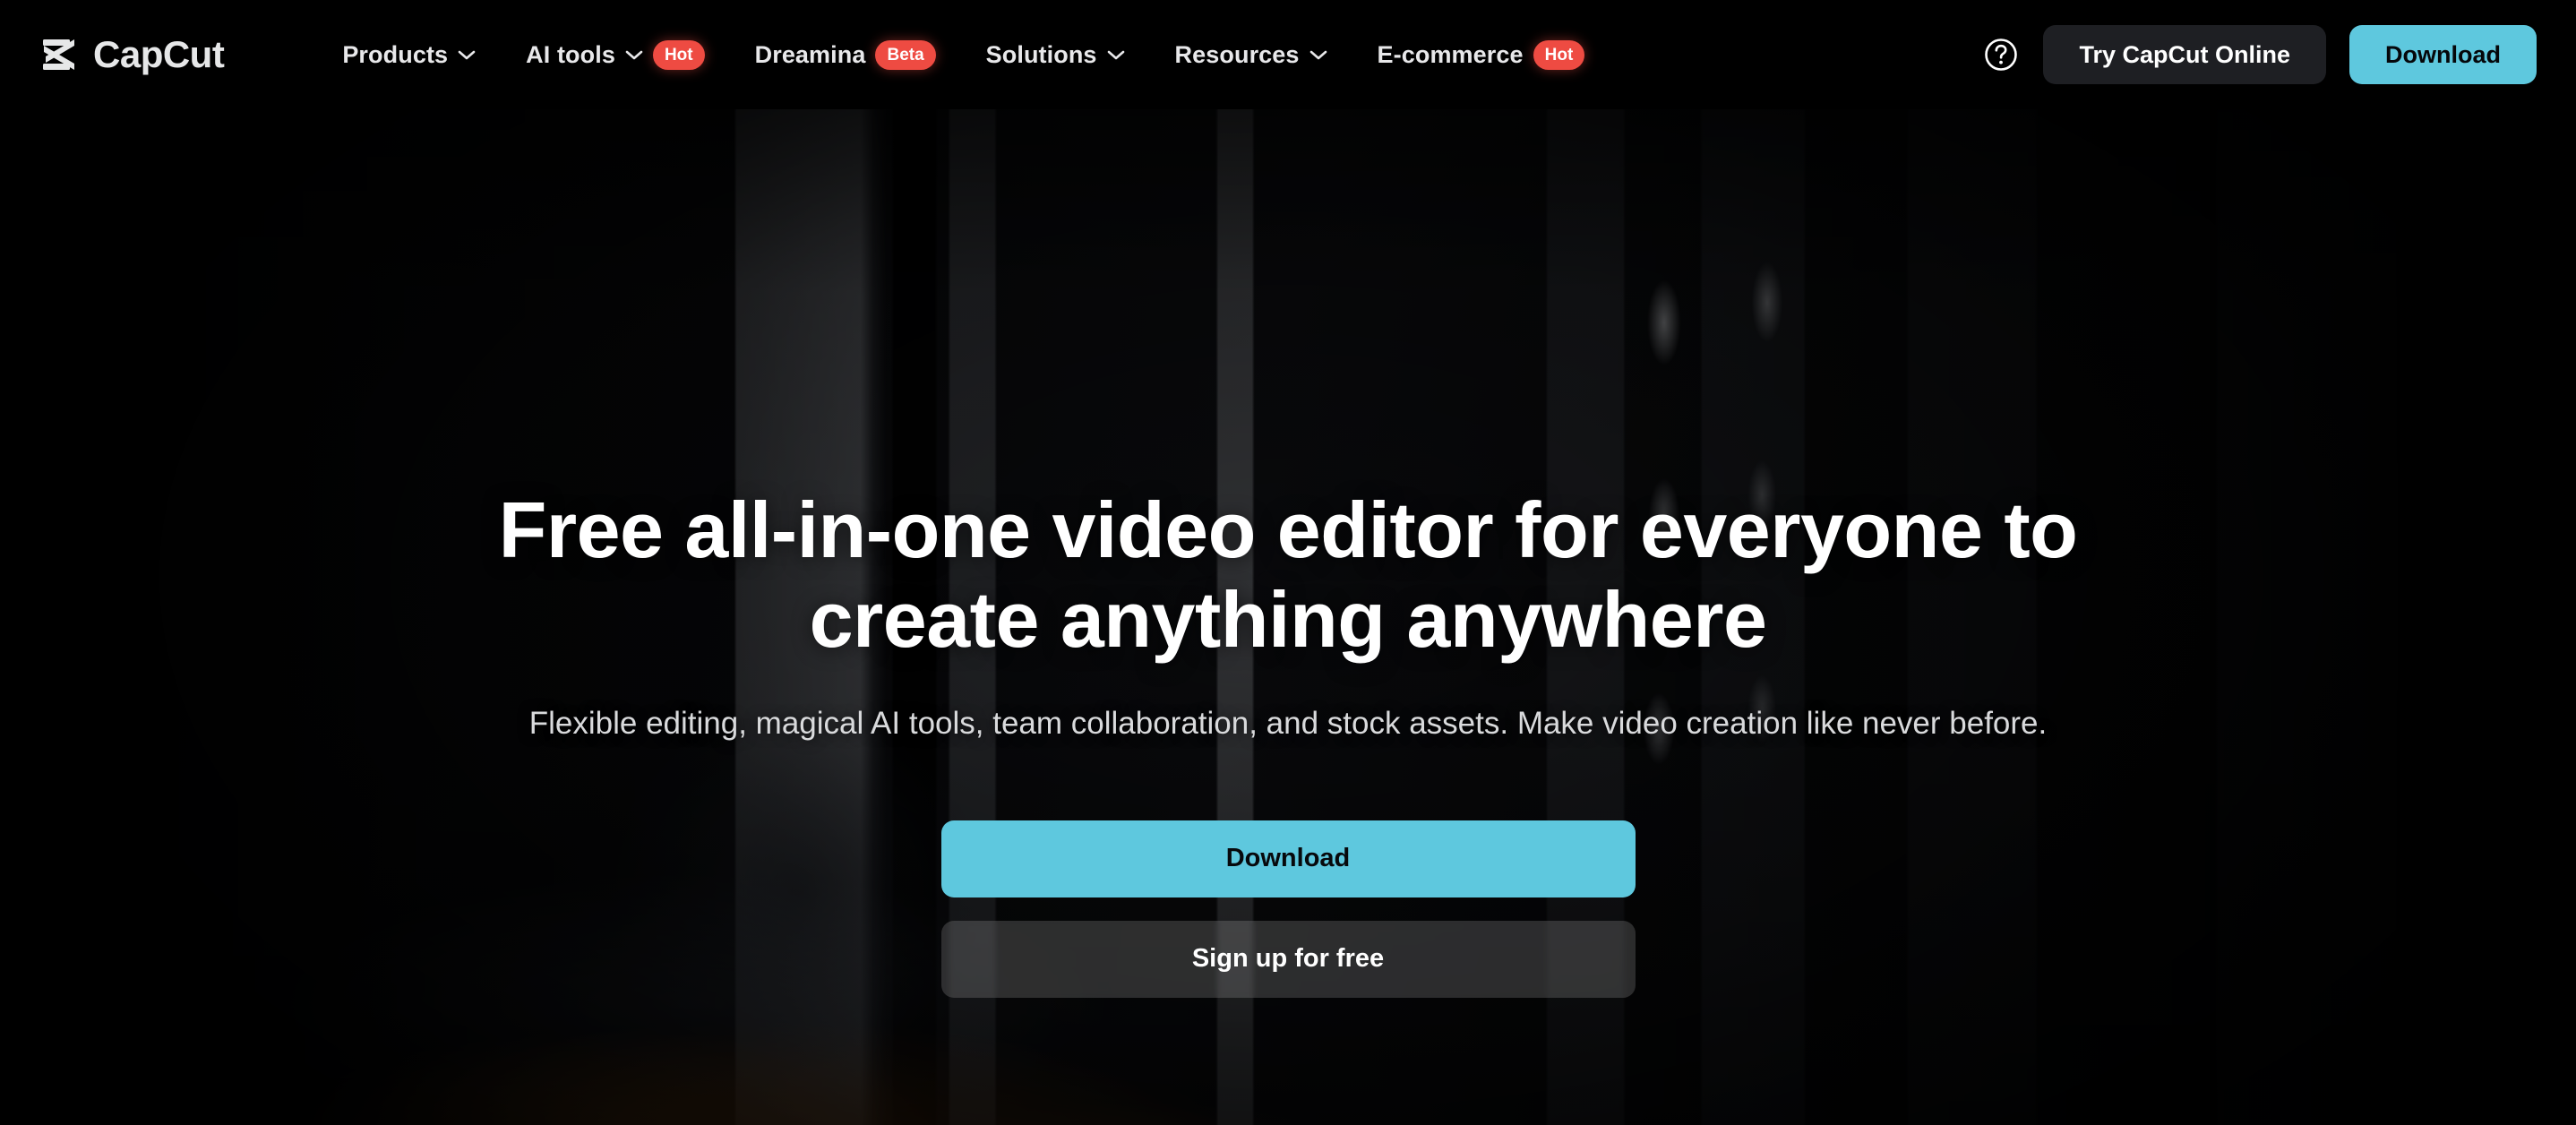 This screenshot has width=2576, height=1125. What do you see at coordinates (1288, 620) in the screenshot?
I see `headline-line-2: create anything anywhere` at bounding box center [1288, 620].